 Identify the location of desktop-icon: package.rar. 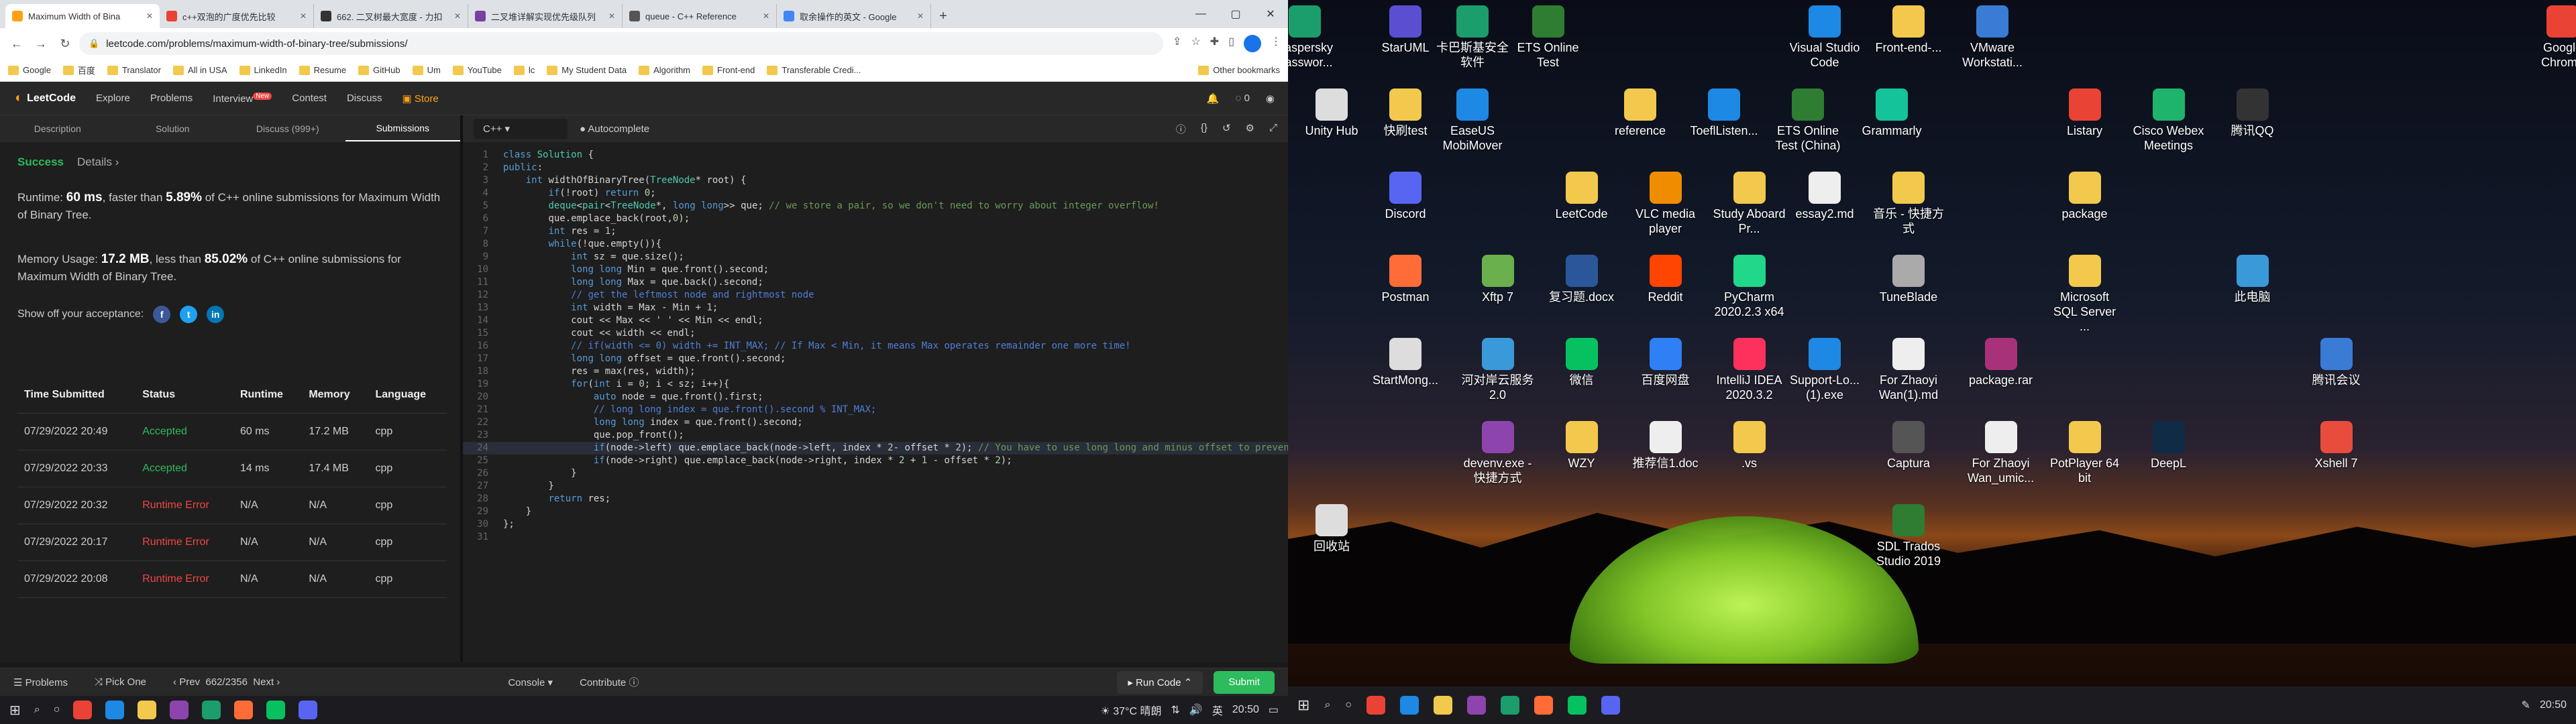
(2001, 363).